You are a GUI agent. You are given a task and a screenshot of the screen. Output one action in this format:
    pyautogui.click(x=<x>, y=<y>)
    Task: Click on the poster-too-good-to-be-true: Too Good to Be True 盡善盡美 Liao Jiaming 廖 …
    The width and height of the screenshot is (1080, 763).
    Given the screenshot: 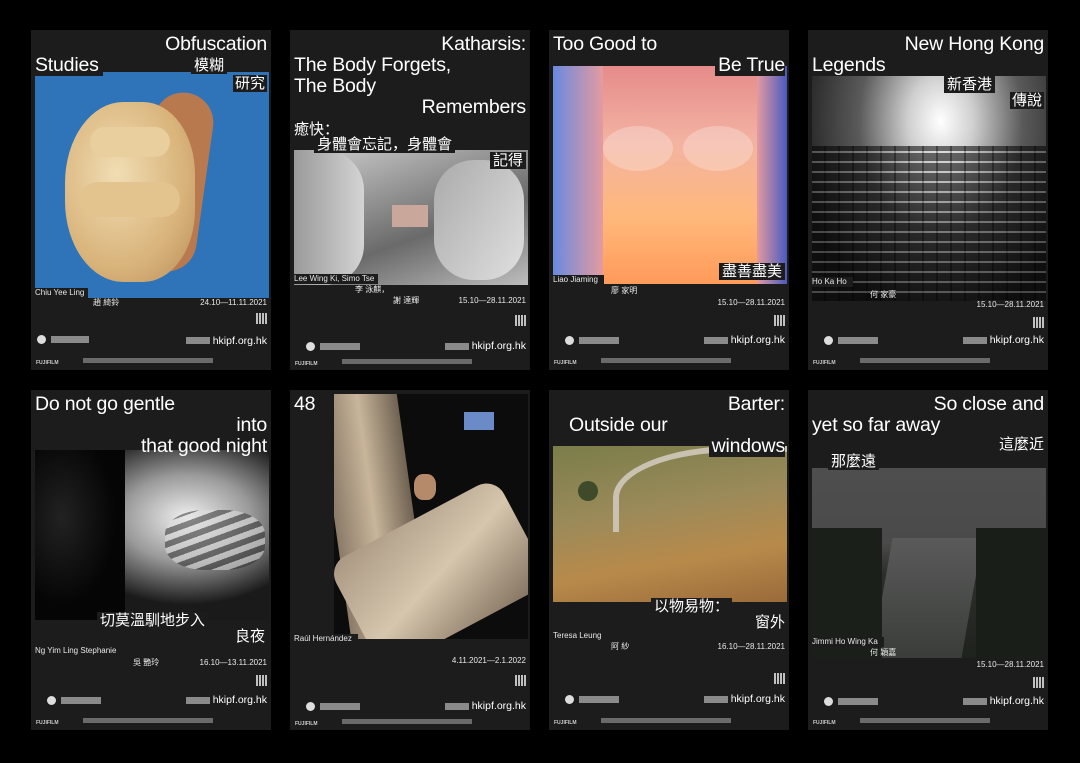 What is the action you would take?
    pyautogui.click(x=669, y=200)
    